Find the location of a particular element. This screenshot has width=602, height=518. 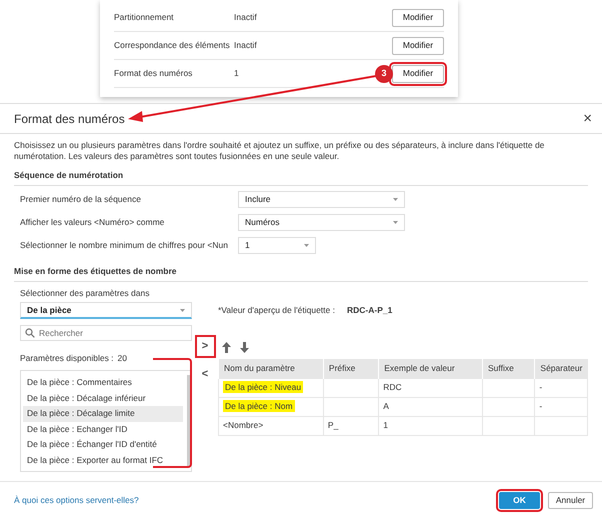

search-icon is located at coordinates (30, 333).